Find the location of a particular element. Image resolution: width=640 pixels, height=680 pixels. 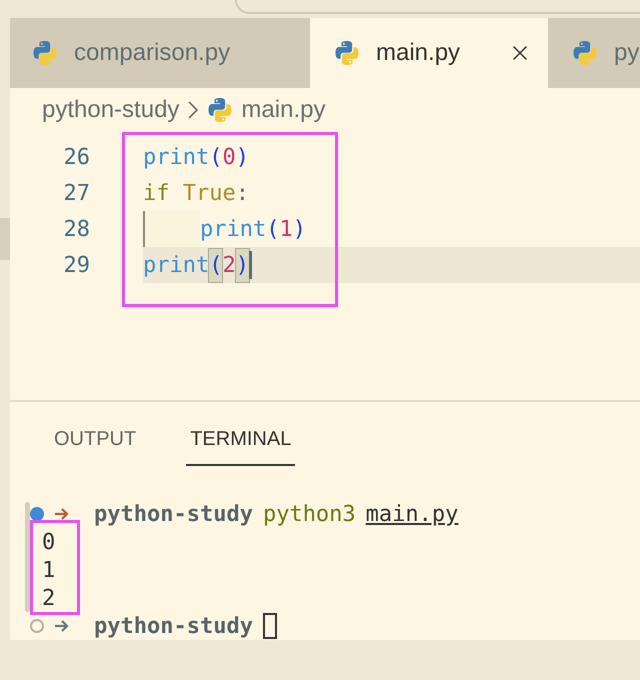

code-token: 2 is located at coordinates (229, 266).